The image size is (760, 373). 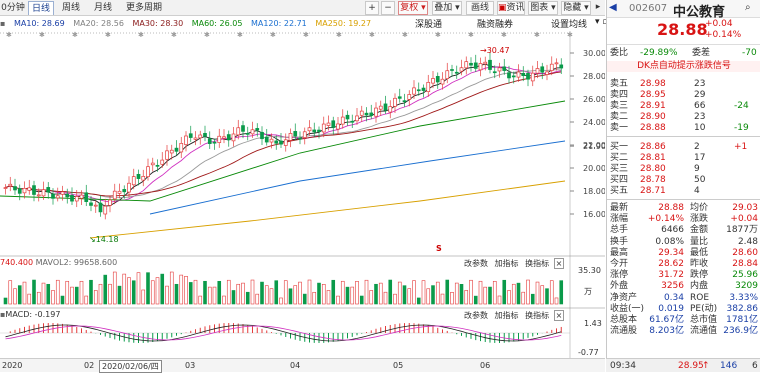 I want to click on sell-level-row: 卖一 28.88 10 -19, so click(x=679, y=128).